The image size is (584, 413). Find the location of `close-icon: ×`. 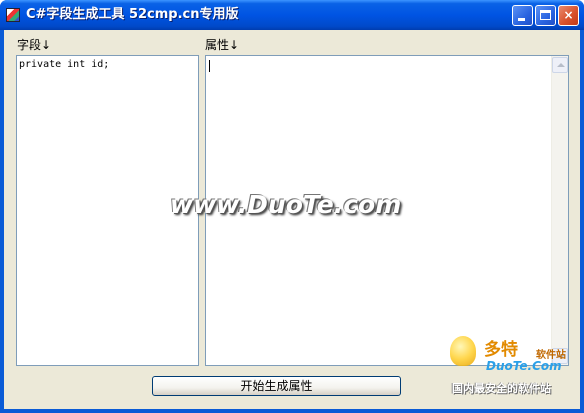

close-icon: × is located at coordinates (568, 15).